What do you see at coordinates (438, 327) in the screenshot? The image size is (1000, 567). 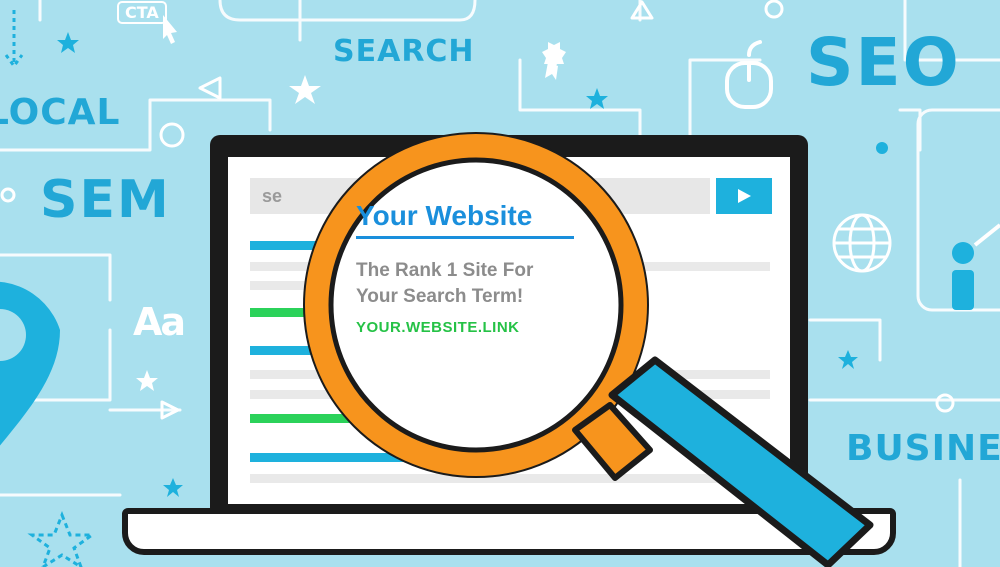 I see `result-url: YOUR.WEBSITE.LINK` at bounding box center [438, 327].